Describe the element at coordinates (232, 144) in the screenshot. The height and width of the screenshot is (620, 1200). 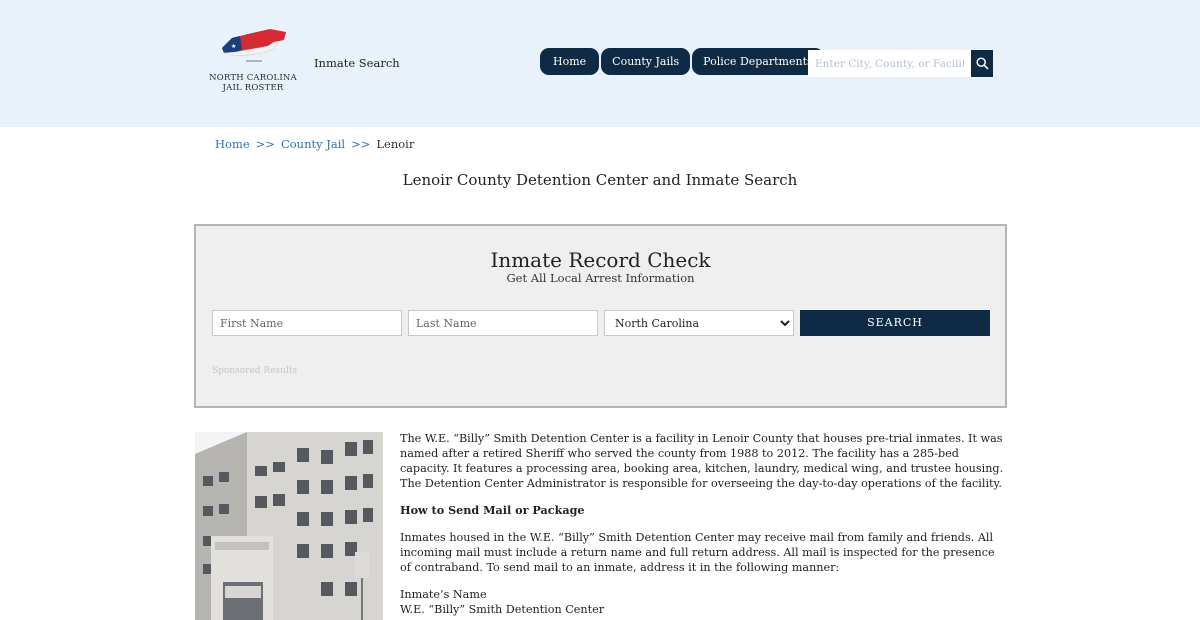
I see `breadcrumb-home: Home` at that location.